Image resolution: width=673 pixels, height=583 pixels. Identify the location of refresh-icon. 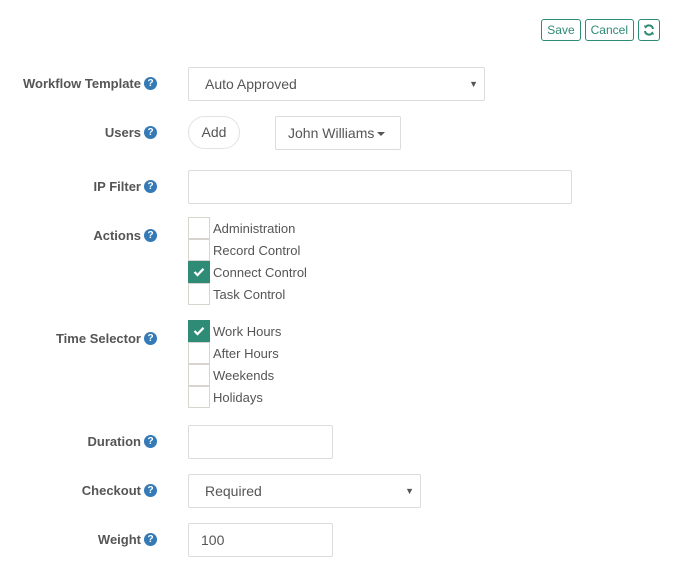
(649, 30).